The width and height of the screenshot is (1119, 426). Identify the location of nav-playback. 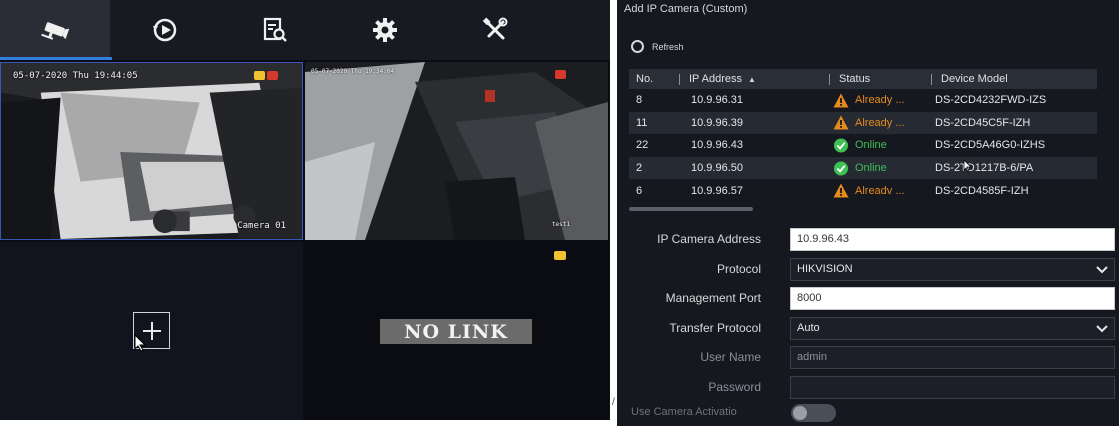
(165, 30).